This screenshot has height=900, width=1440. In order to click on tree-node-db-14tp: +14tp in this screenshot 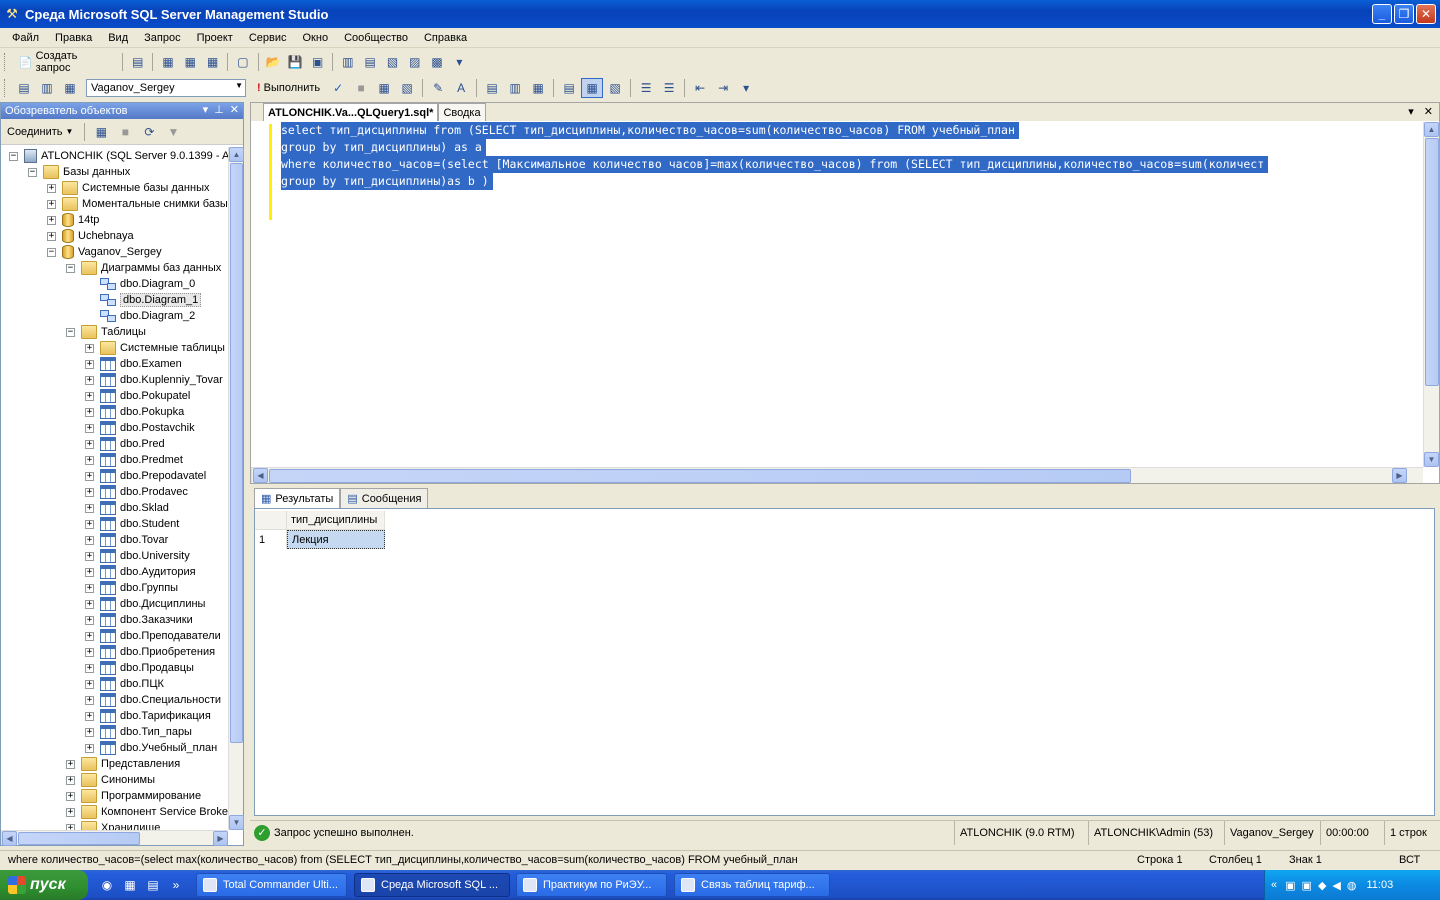, I will do `click(73, 220)`.